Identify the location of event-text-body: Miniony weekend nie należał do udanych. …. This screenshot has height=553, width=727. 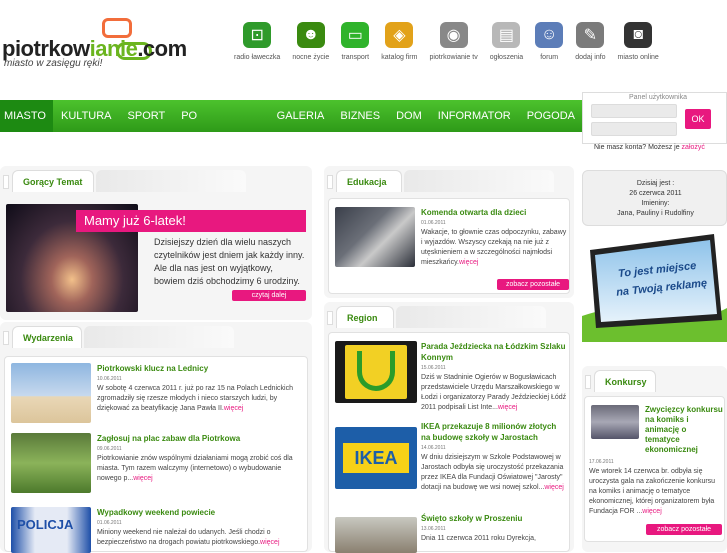
(184, 537).